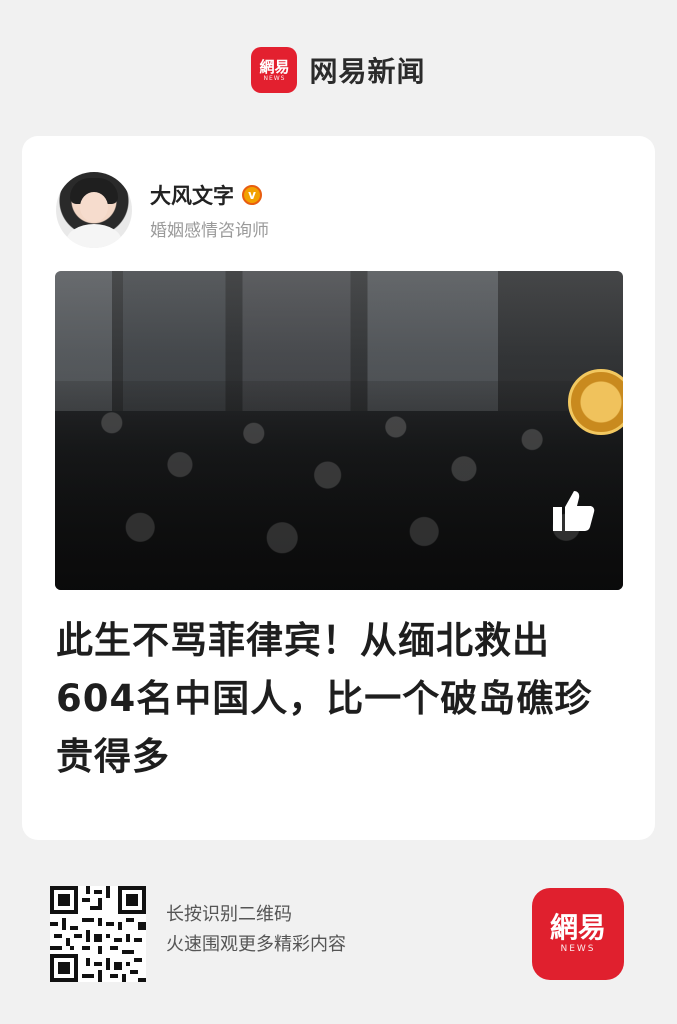  Describe the element at coordinates (252, 194) in the screenshot. I see `verified-badge-icon: v` at that location.